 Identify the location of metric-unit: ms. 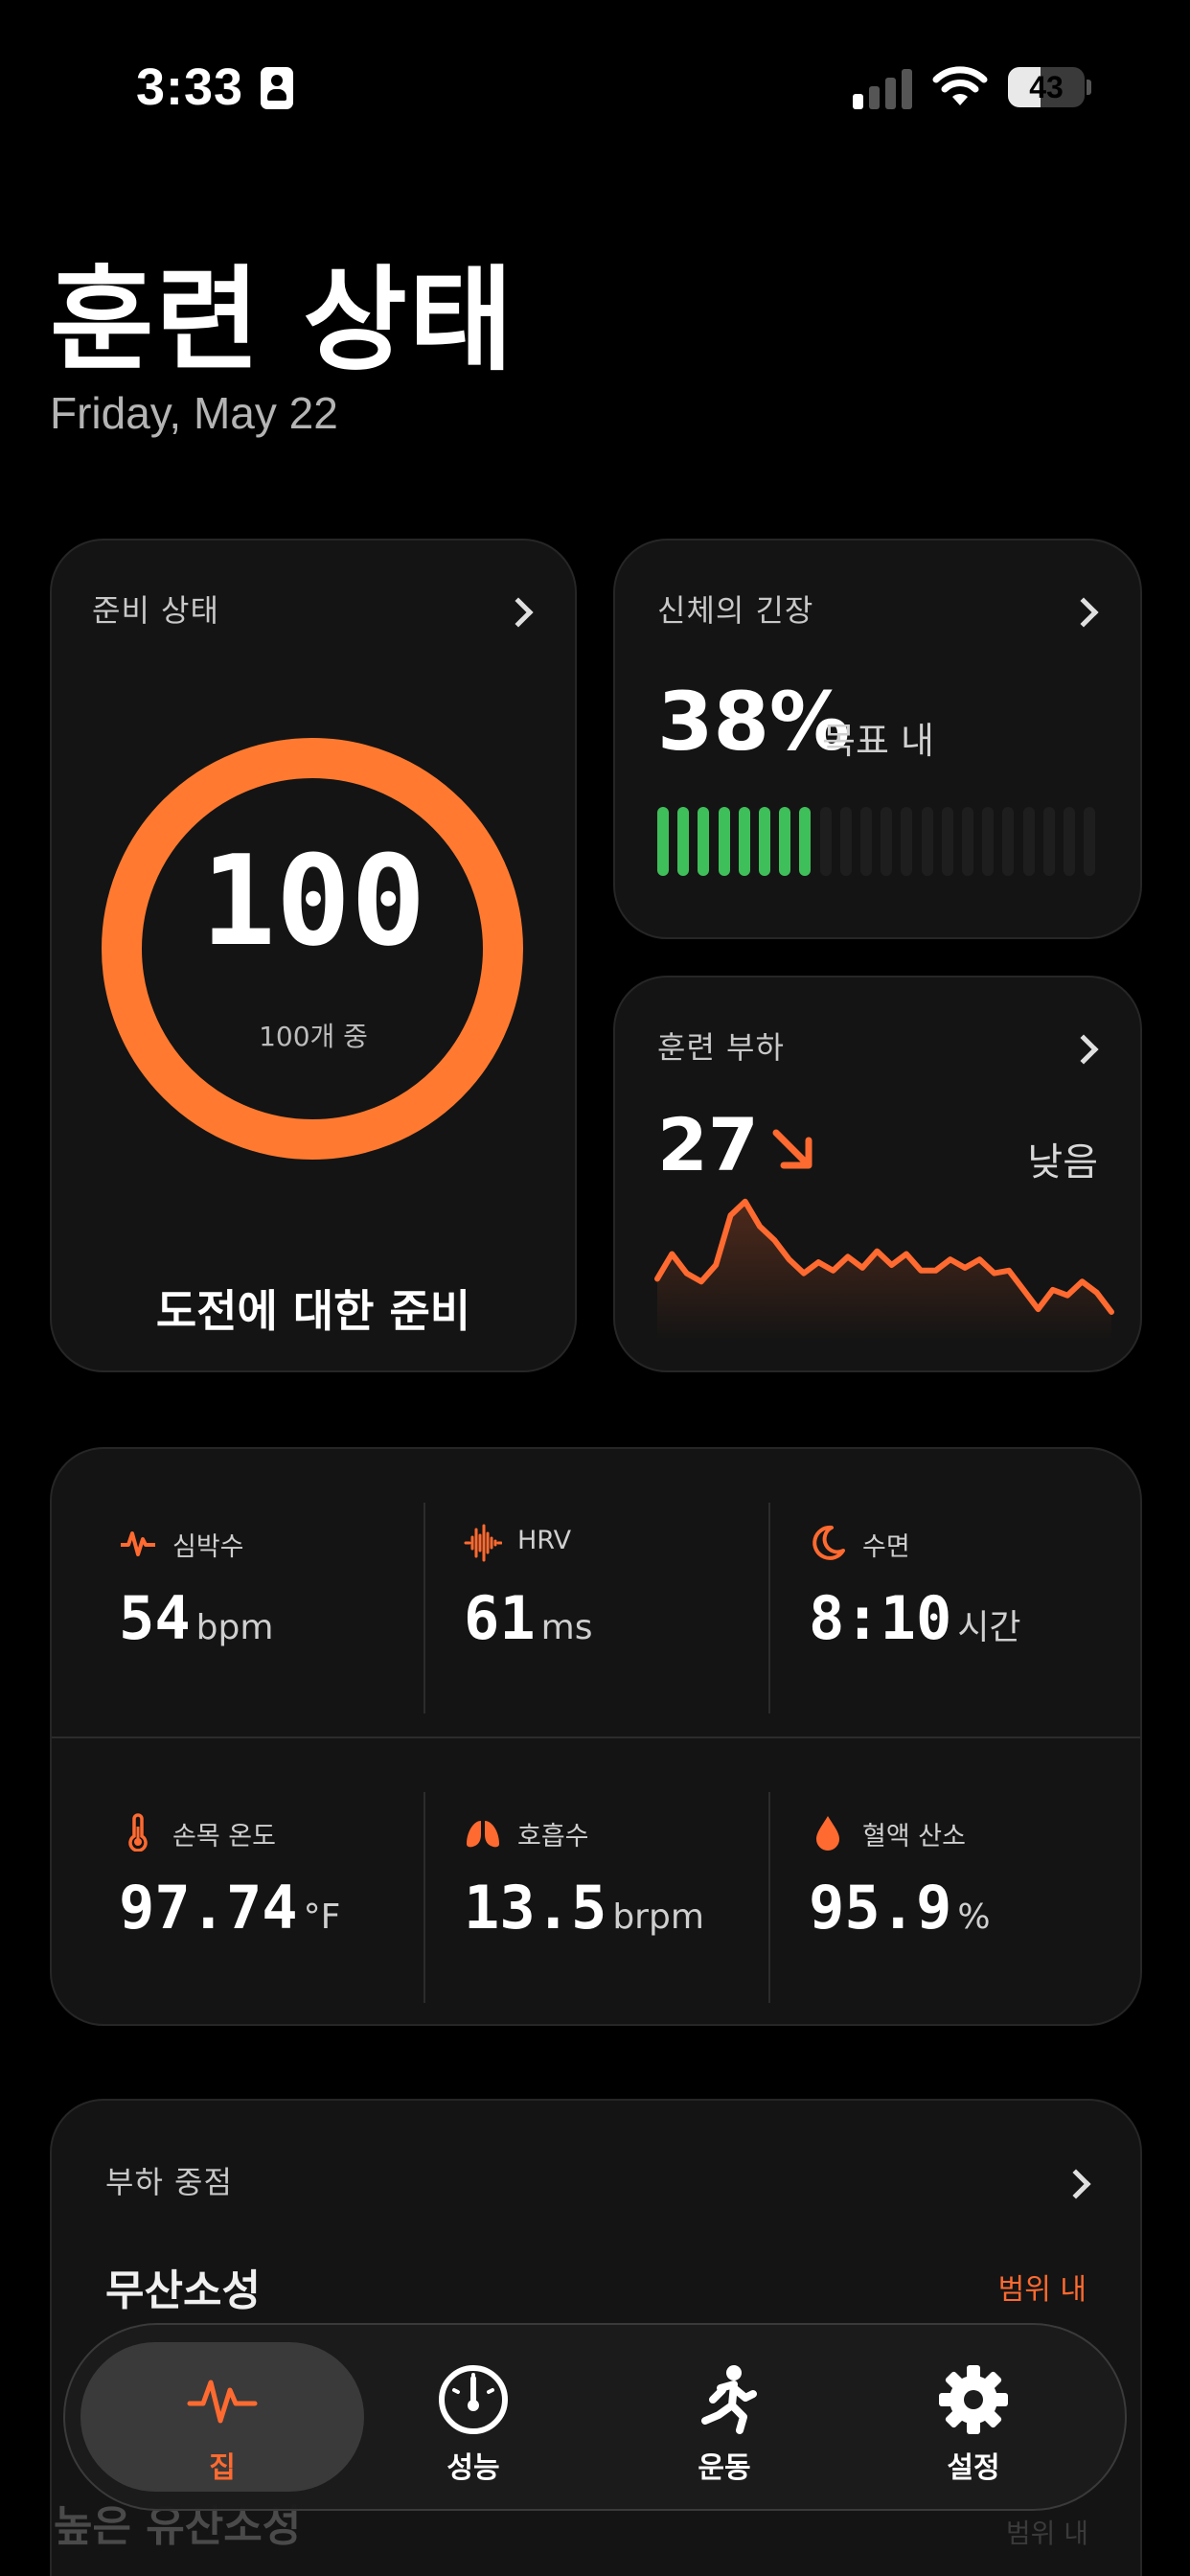
(567, 1627).